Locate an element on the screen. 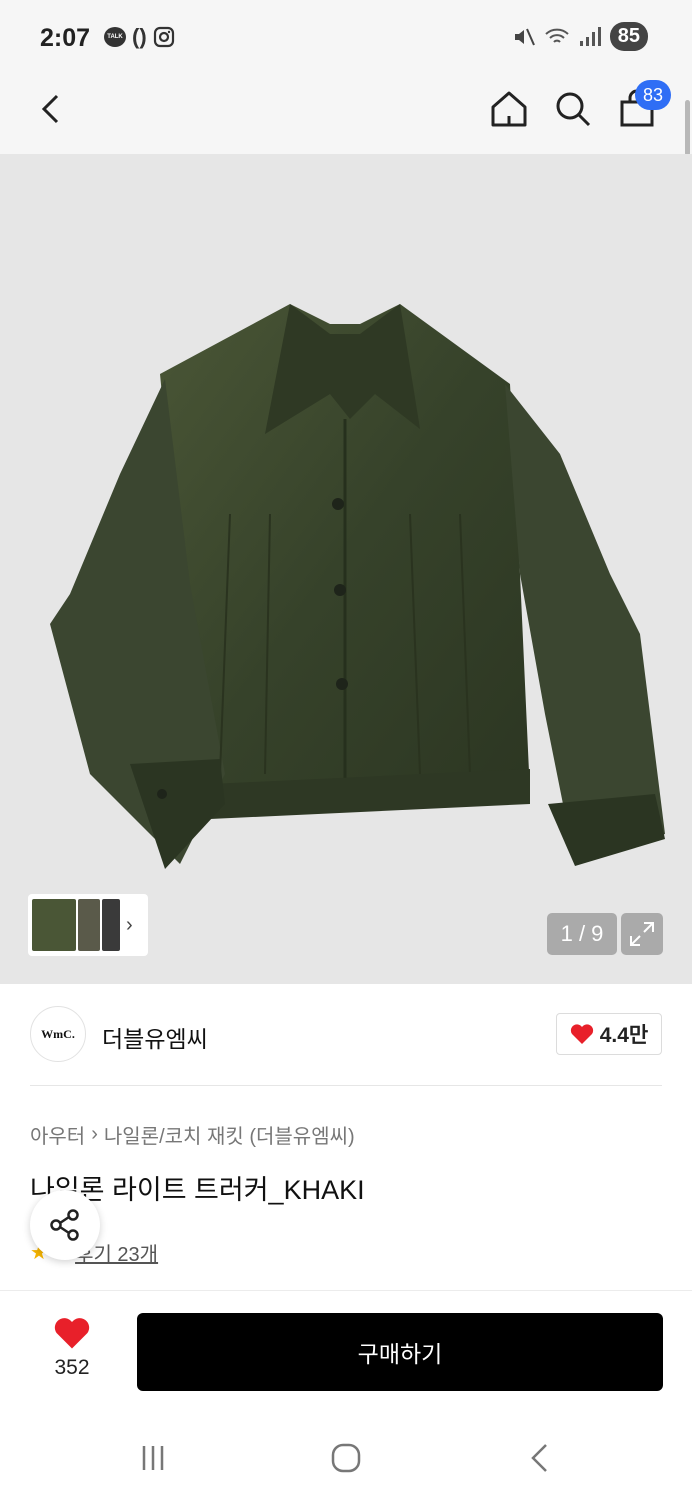 The width and height of the screenshot is (692, 1500). brand-like-count: 4.4만 is located at coordinates (624, 1035).